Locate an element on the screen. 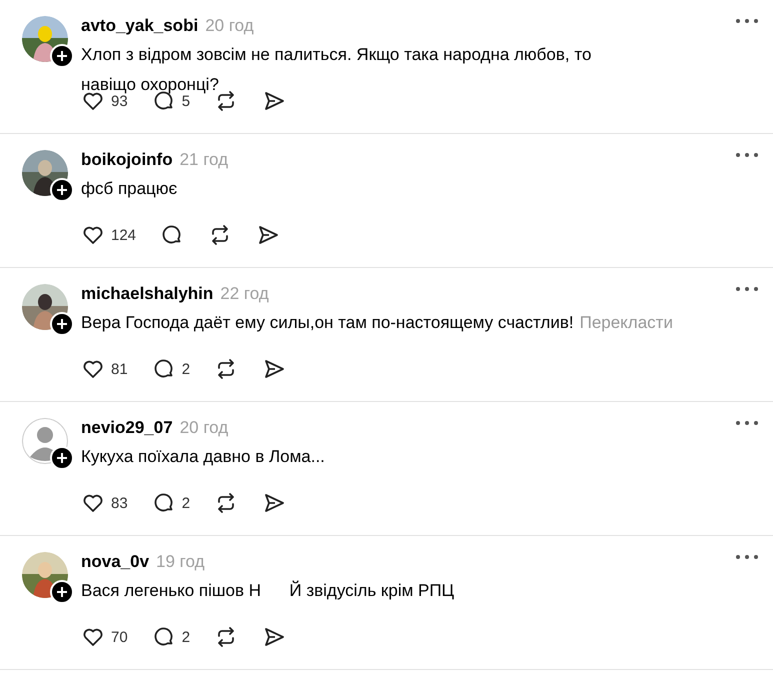  like-button: 83 is located at coordinates (104, 503).